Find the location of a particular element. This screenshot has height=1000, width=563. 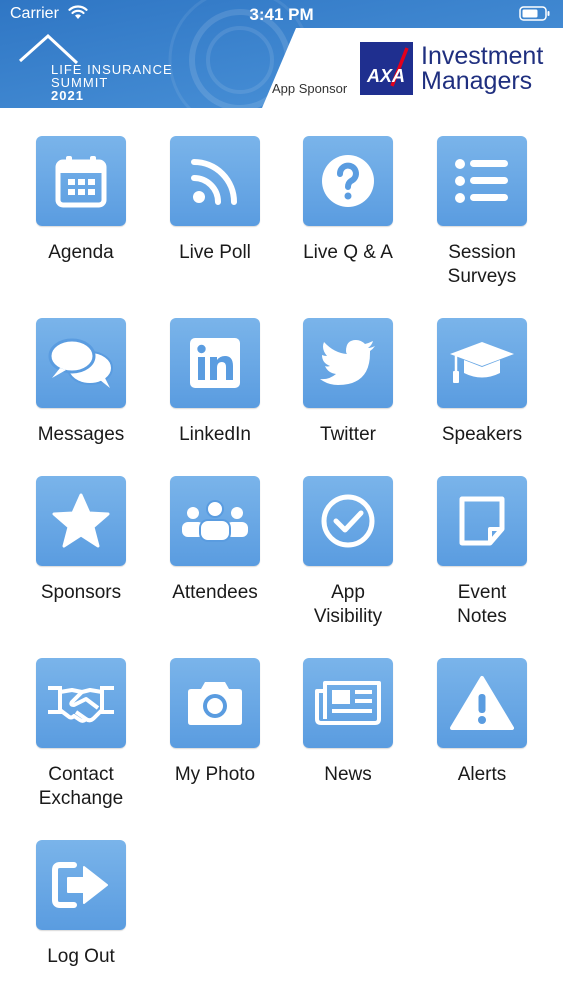

check-circle-icon is located at coordinates (348, 521).